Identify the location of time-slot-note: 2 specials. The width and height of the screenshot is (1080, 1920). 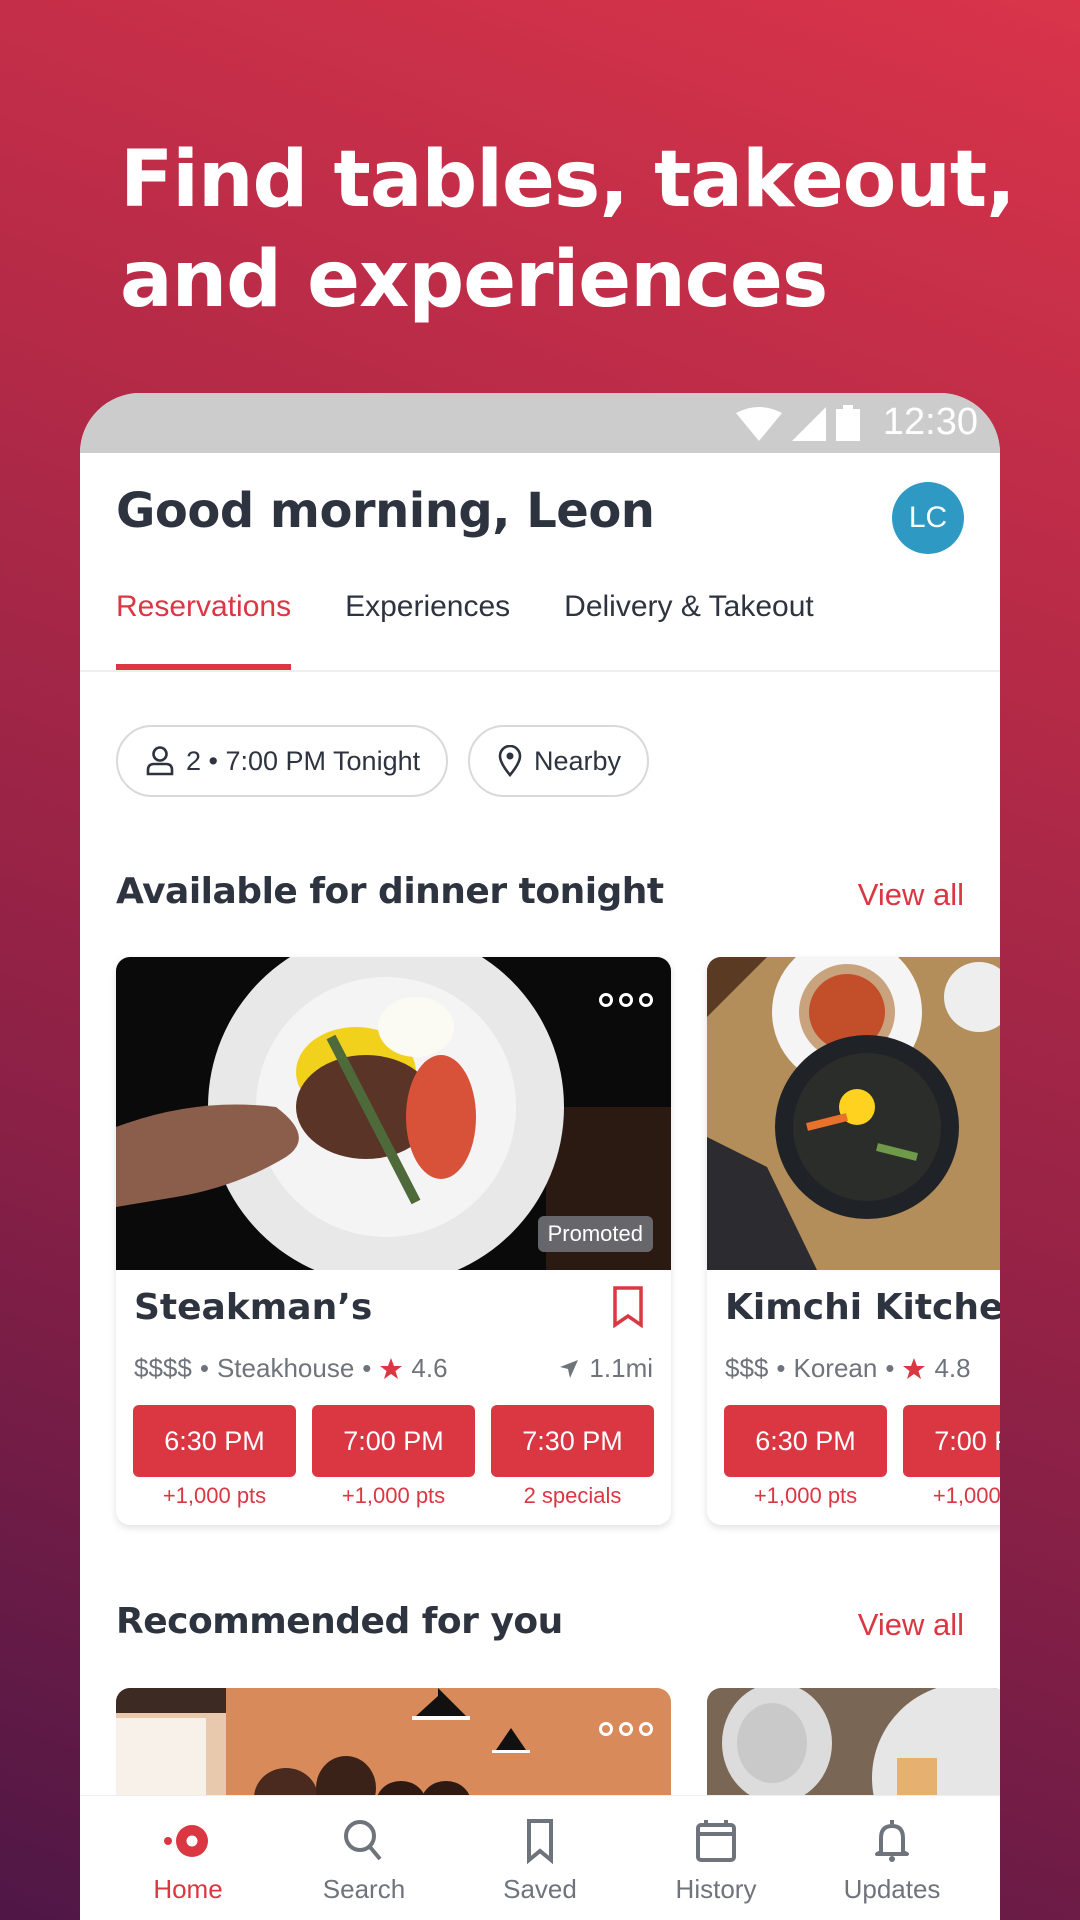
(572, 1495).